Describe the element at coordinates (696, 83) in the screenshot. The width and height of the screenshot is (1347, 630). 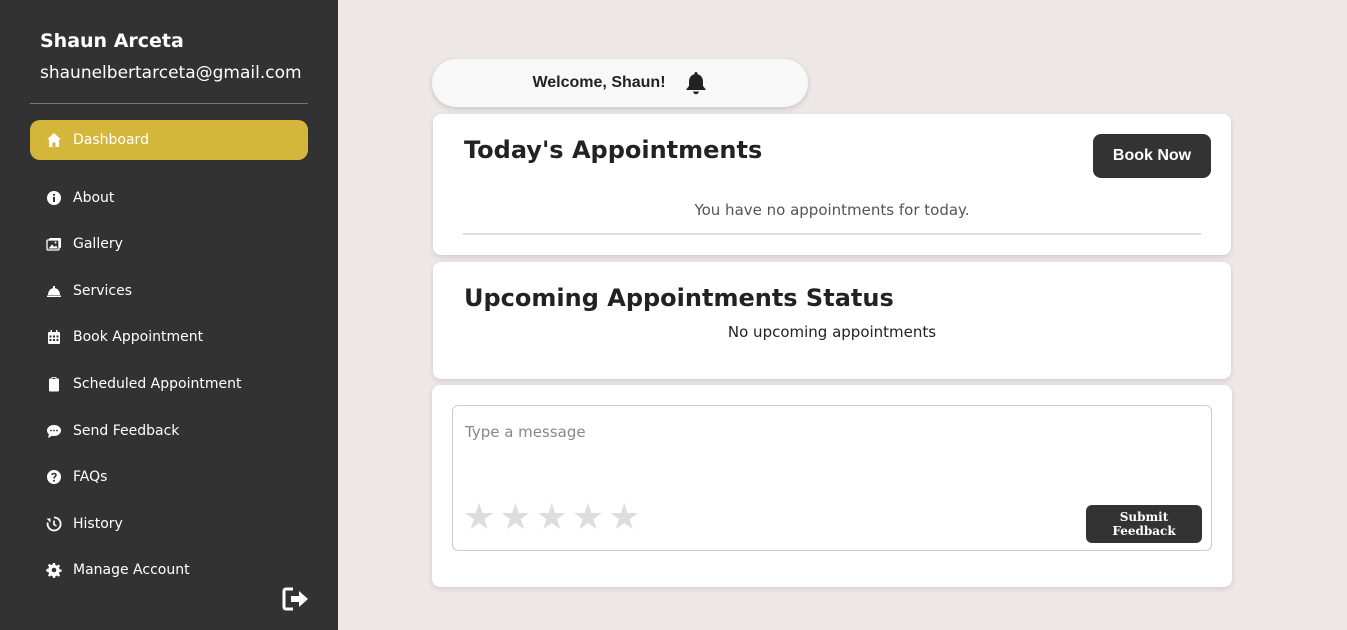
I see `bell-icon` at that location.